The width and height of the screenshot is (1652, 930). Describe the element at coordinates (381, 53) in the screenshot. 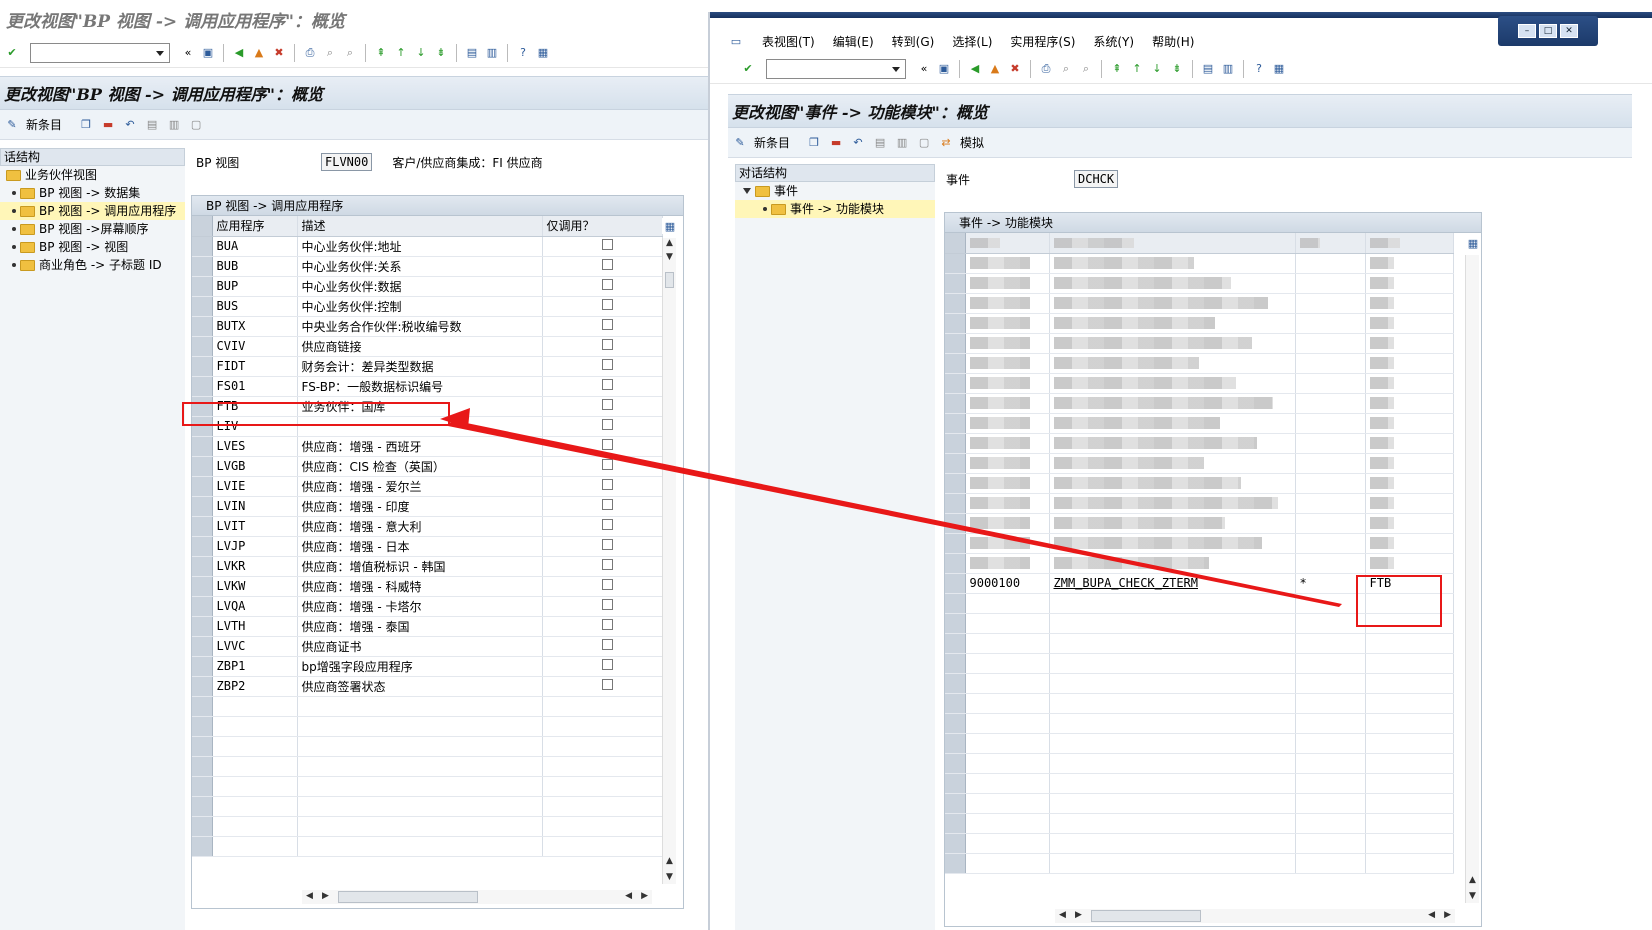

I see `first-page-icon: ⇞` at that location.